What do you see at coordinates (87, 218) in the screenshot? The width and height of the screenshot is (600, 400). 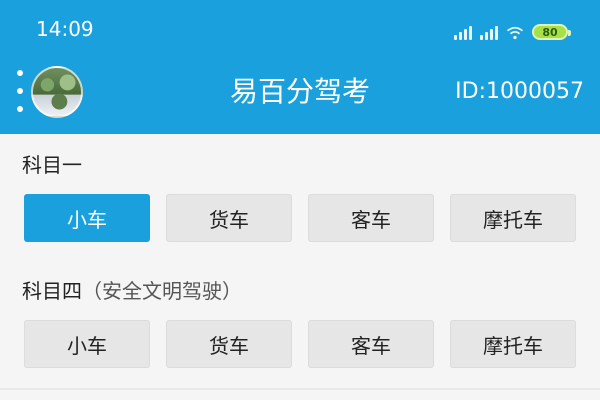 I see `subject-one-car-button: 小车` at bounding box center [87, 218].